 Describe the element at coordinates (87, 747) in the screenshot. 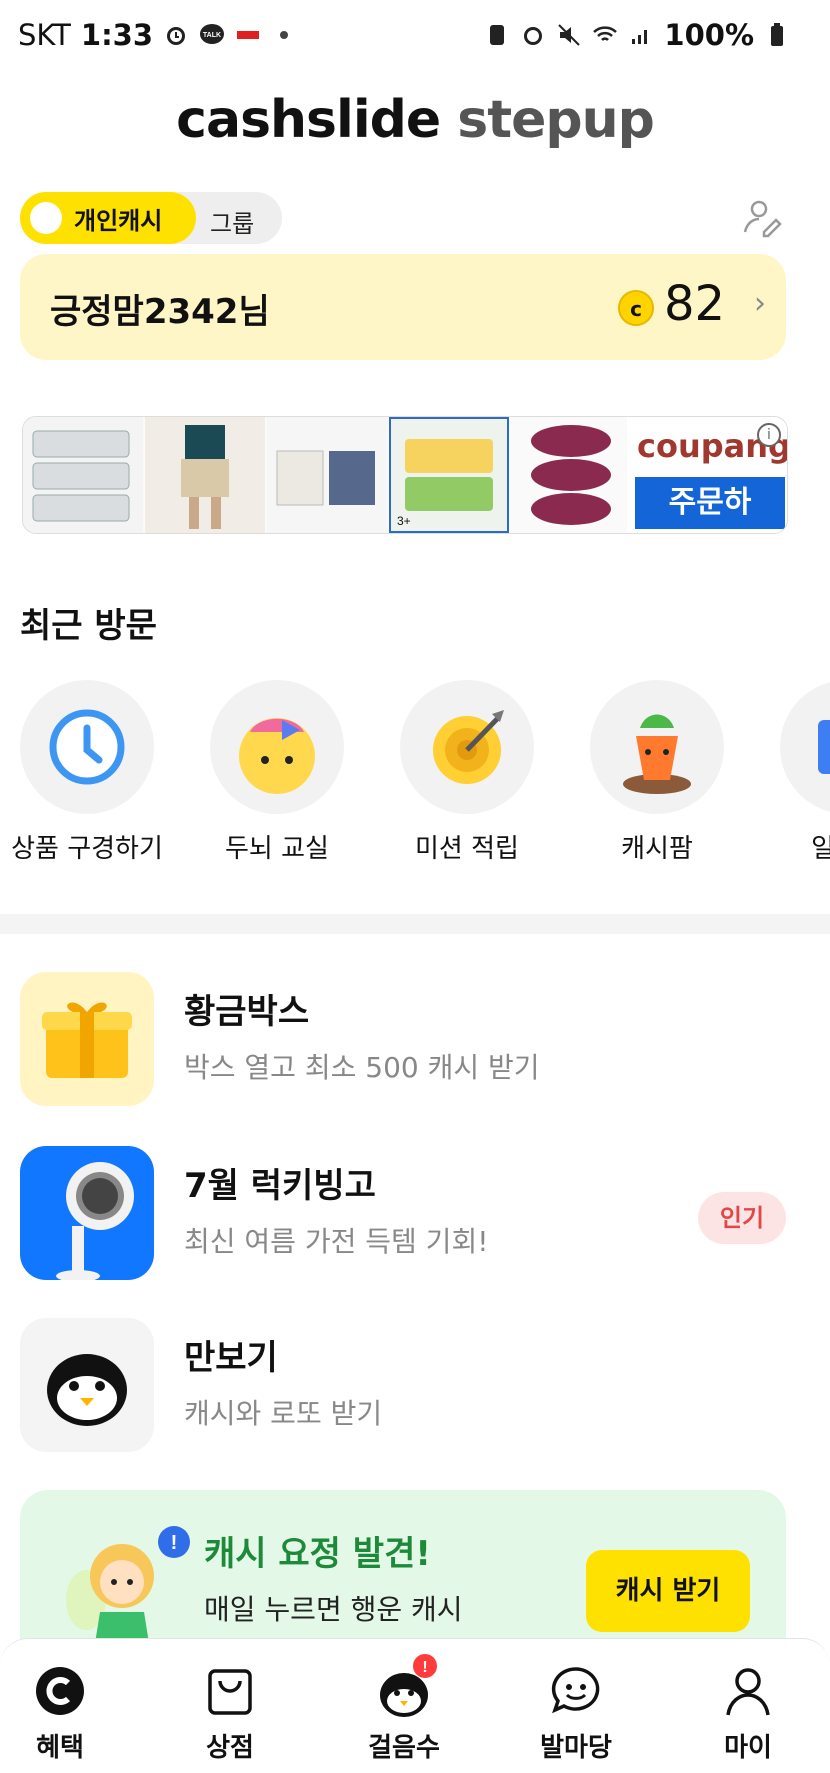

I see `clock-icon` at that location.